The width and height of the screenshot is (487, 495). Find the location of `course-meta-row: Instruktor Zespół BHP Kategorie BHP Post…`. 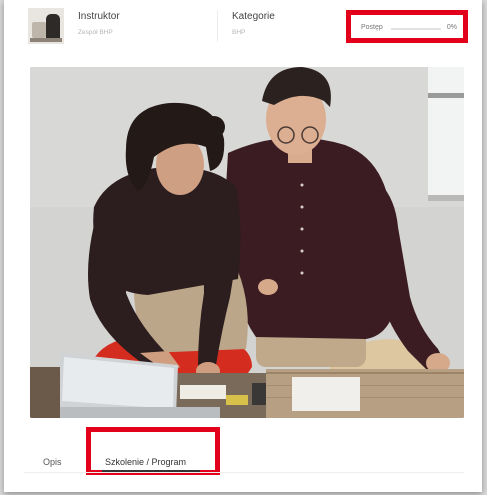

course-meta-row: Instruktor Zespół BHP Kategorie BHP Post… is located at coordinates (243, 26).